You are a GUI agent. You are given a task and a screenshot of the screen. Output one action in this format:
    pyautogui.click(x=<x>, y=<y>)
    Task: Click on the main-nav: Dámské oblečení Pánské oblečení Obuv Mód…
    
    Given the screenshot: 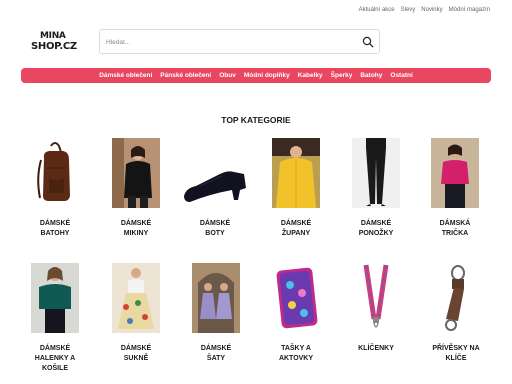 What is the action you would take?
    pyautogui.click(x=256, y=75)
    